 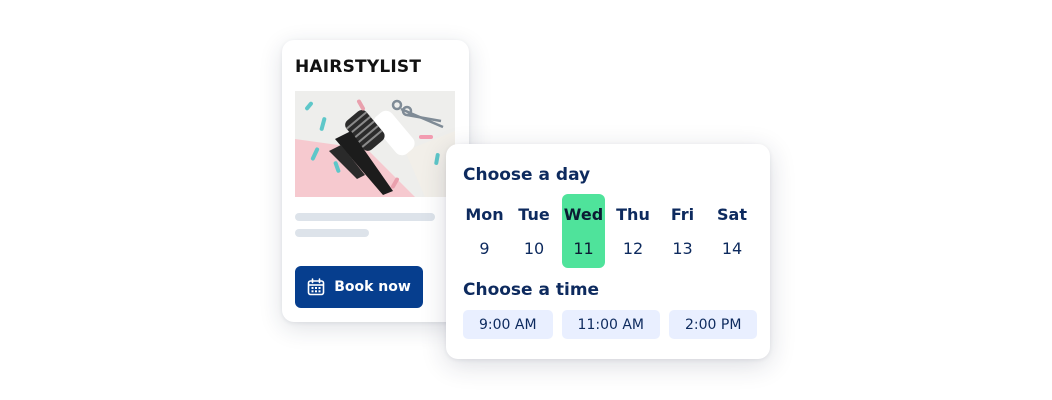 I want to click on day-number: 9, so click(x=484, y=248).